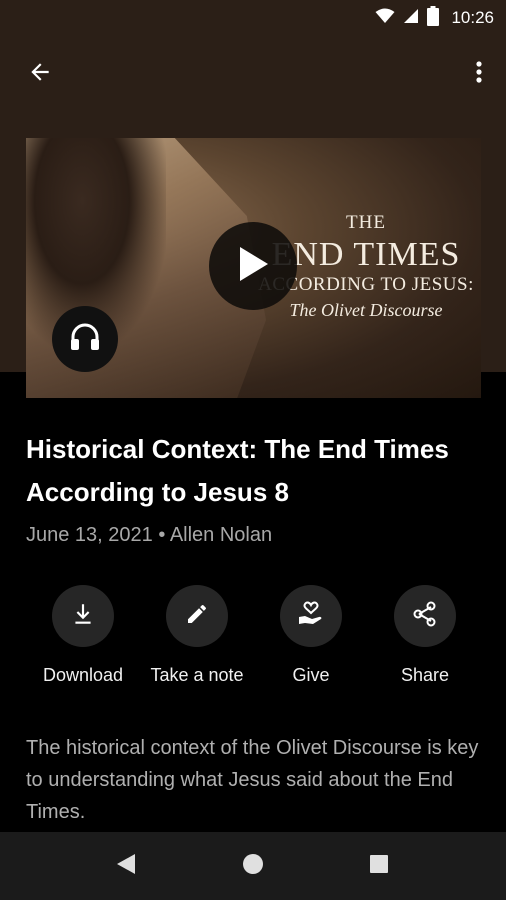 The image size is (506, 900). I want to click on nav-recents-button, so click(379, 866).